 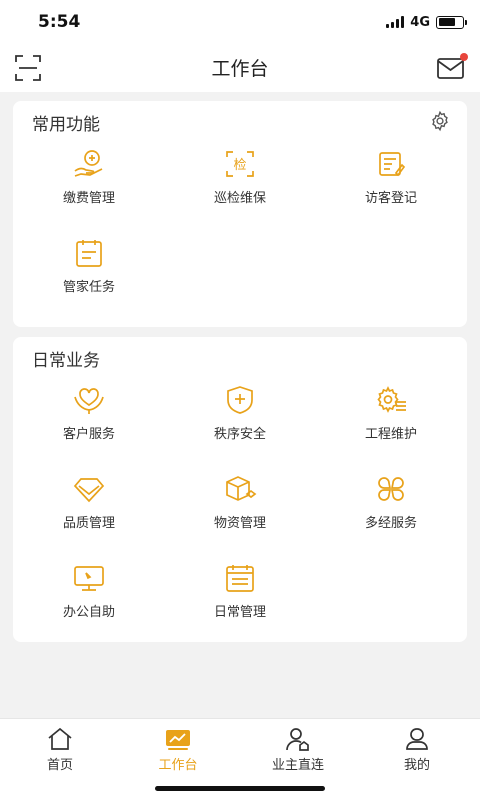 What do you see at coordinates (240, 183) in the screenshot?
I see `grid-item-inspection: 检 巡检维保` at bounding box center [240, 183].